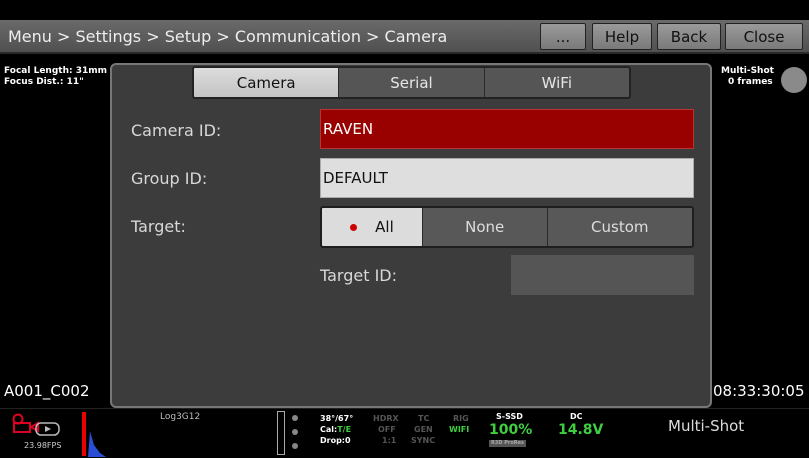 This screenshot has width=809, height=458. What do you see at coordinates (56, 71) in the screenshot?
I see `focal-length-readout: Focal Length: 31mm` at bounding box center [56, 71].